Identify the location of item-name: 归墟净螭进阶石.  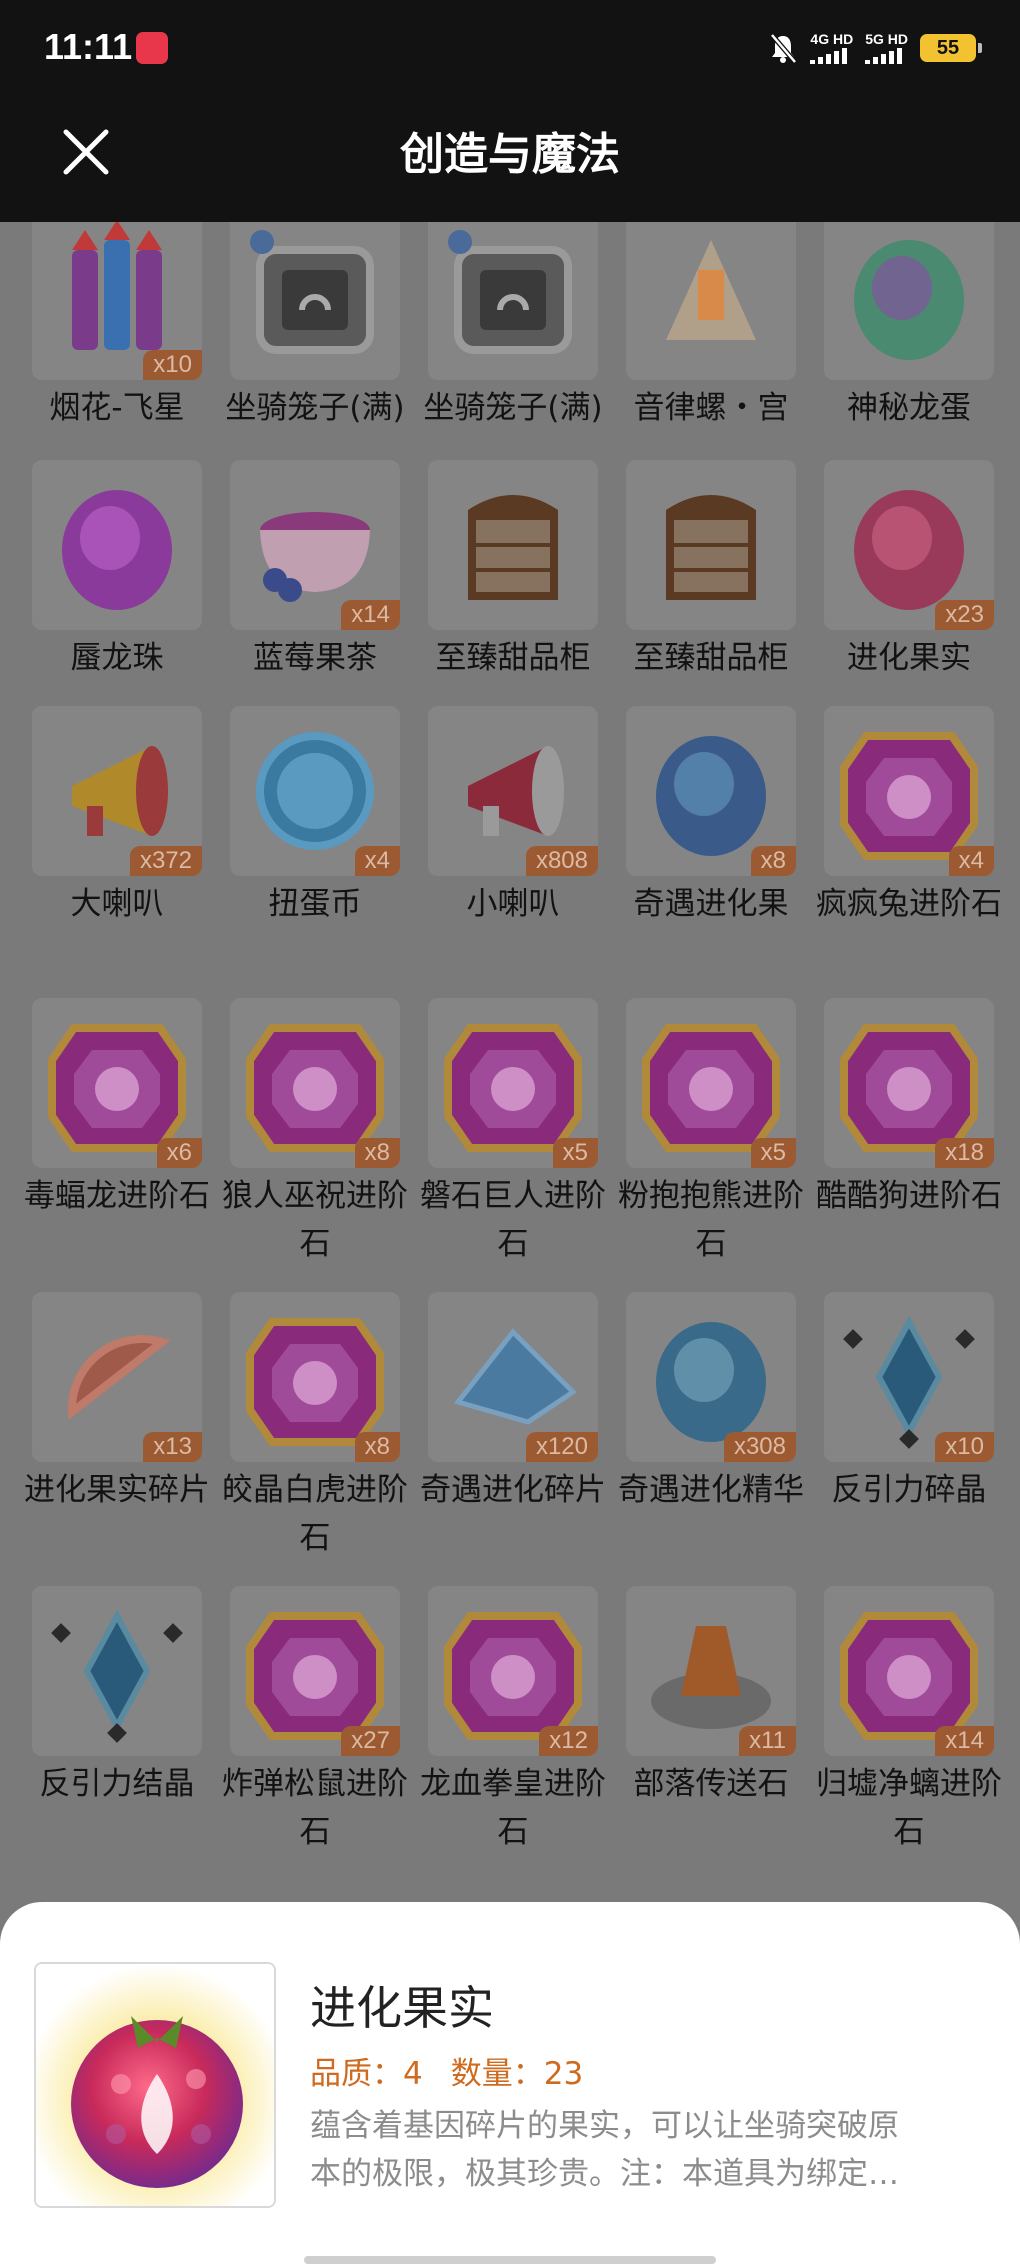
(909, 1808).